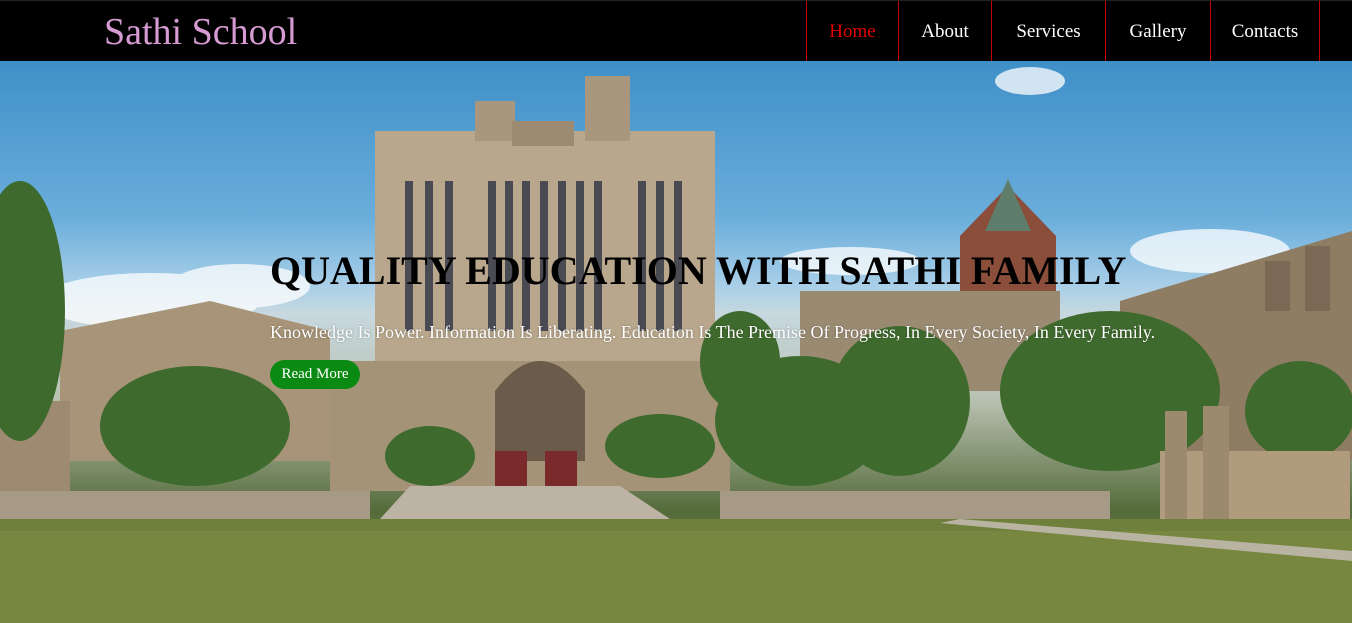 Image resolution: width=1352 pixels, height=623 pixels. Describe the element at coordinates (315, 374) in the screenshot. I see `read-more-button: Read More` at that location.